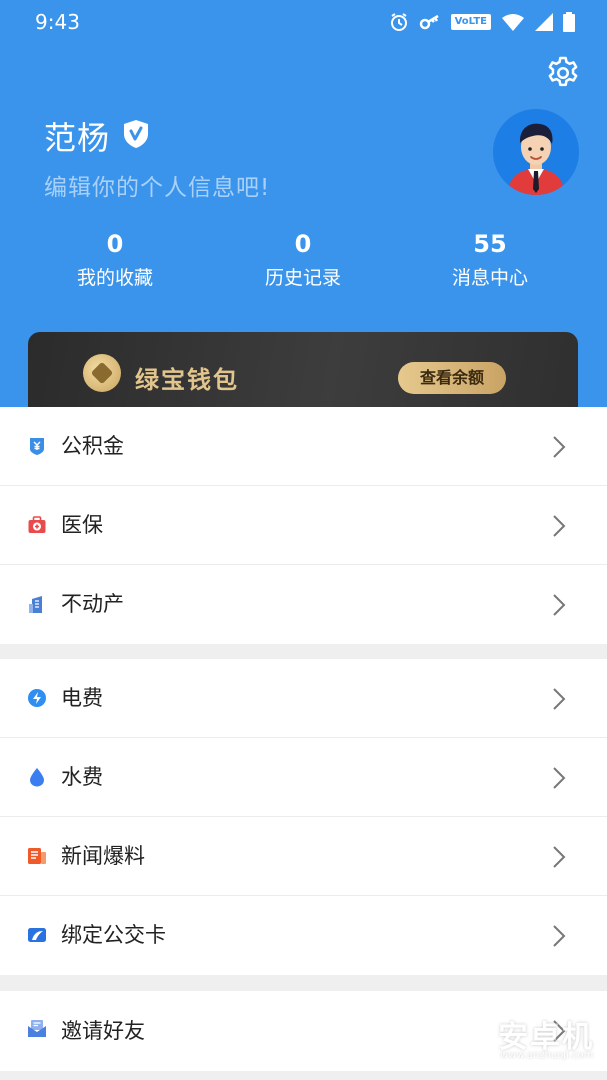 The width and height of the screenshot is (607, 1080). Describe the element at coordinates (303, 604) in the screenshot. I see `list-item-real-estate: 不动产` at that location.